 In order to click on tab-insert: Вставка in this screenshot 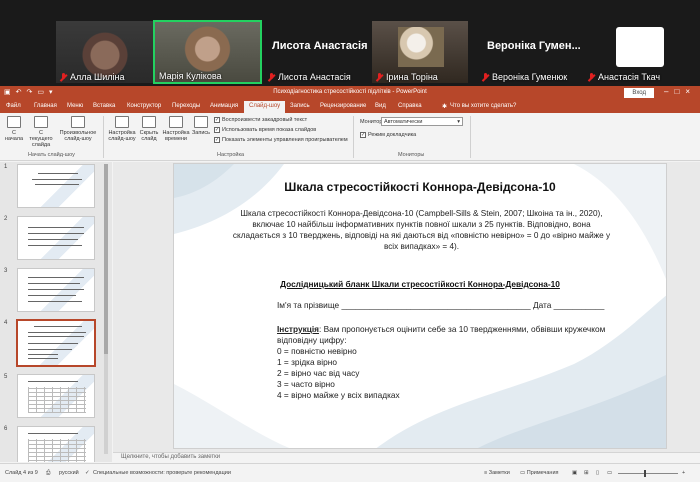, I will do `click(104, 106)`.